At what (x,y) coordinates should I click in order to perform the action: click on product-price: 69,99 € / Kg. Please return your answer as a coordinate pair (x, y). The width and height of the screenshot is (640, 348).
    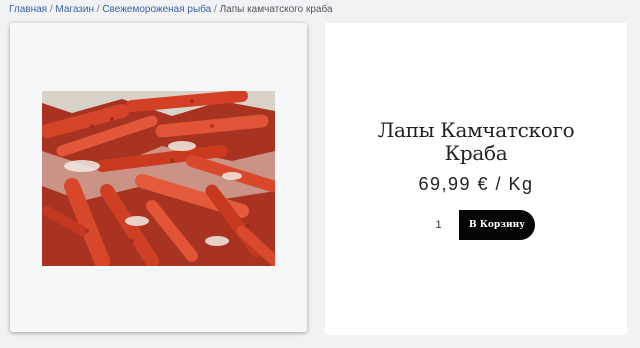
    Looking at the image, I should click on (476, 184).